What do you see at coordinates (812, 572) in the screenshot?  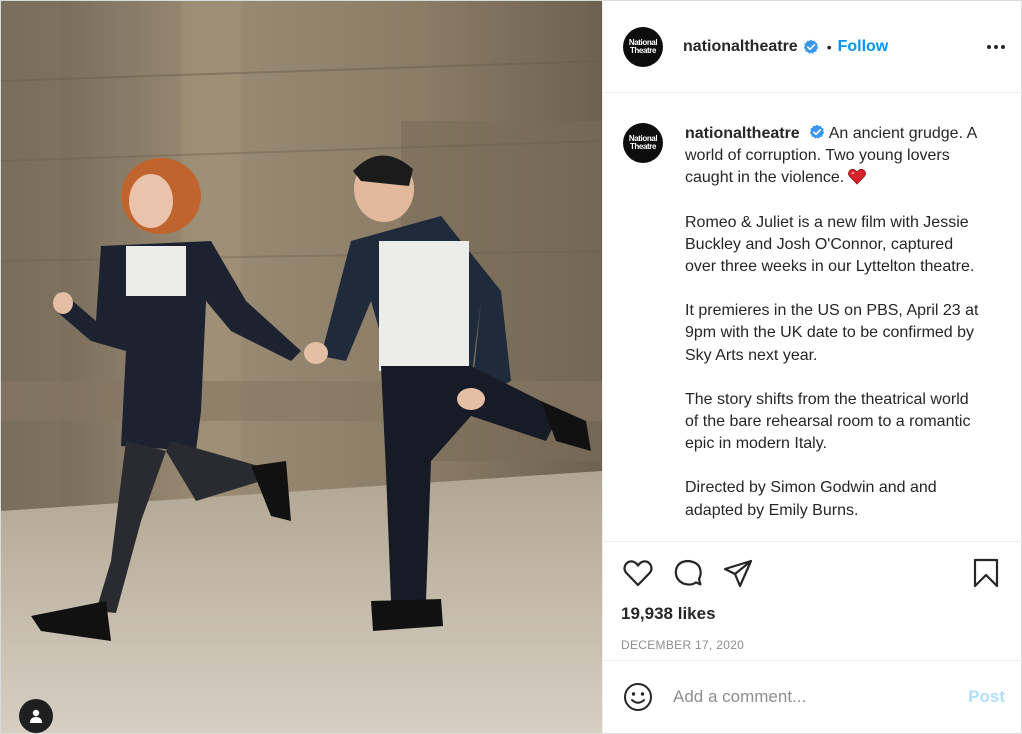 I see `action-bar` at bounding box center [812, 572].